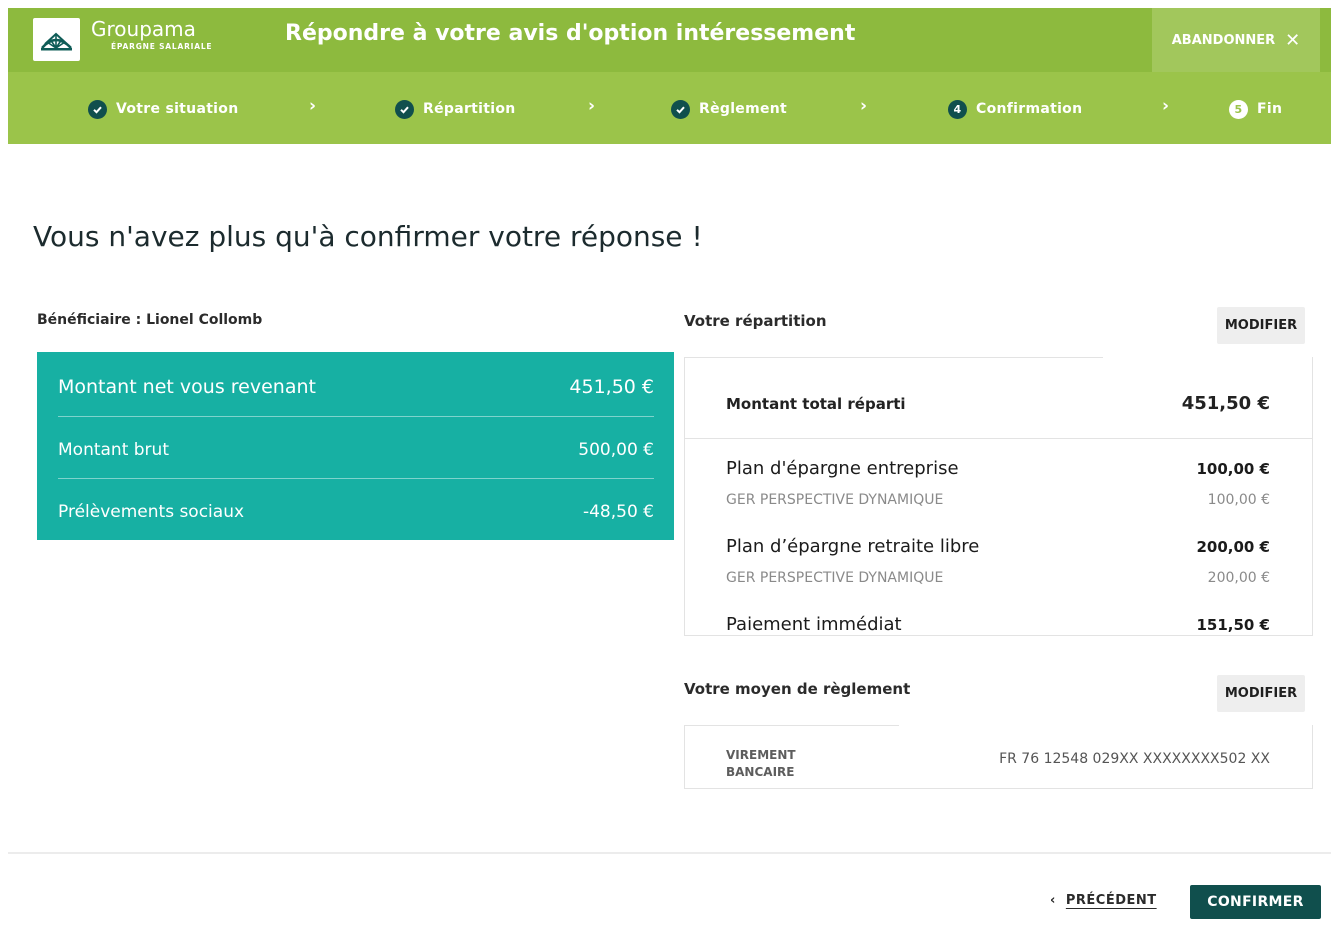  Describe the element at coordinates (1134, 759) in the screenshot. I see `iban-value: FR 76 12548 029XX XXXXXXXX502 XX` at that location.